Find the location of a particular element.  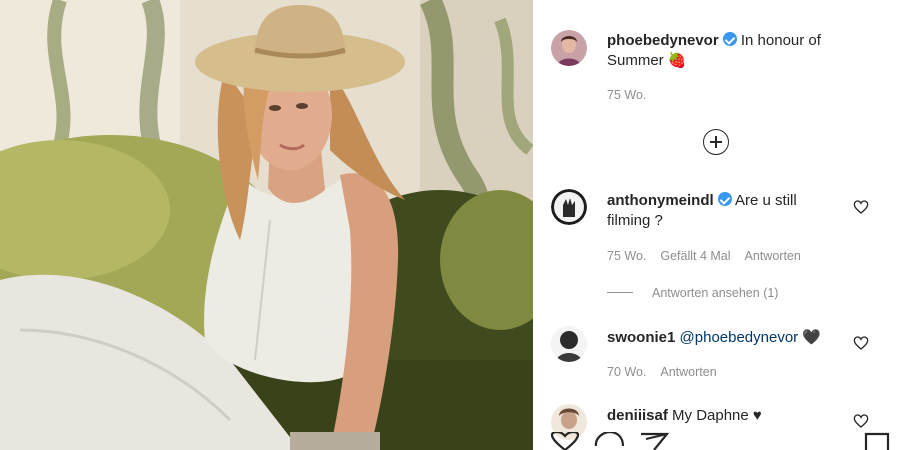

strawberry-emoji: 🍓 is located at coordinates (677, 60).